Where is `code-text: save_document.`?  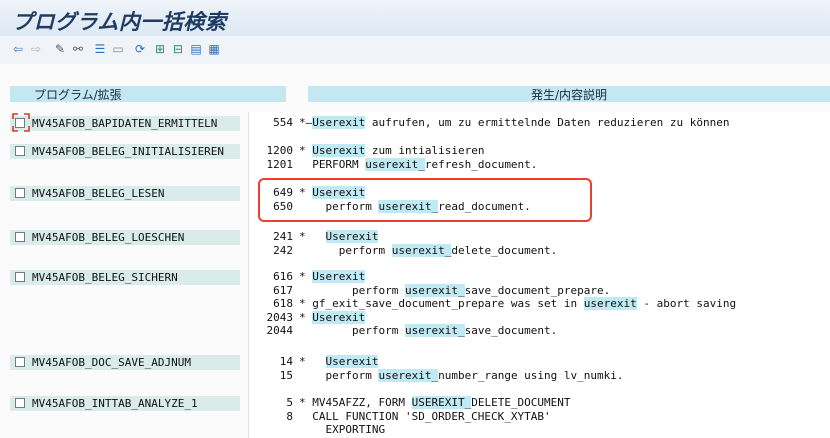
code-text: save_document. is located at coordinates (511, 330).